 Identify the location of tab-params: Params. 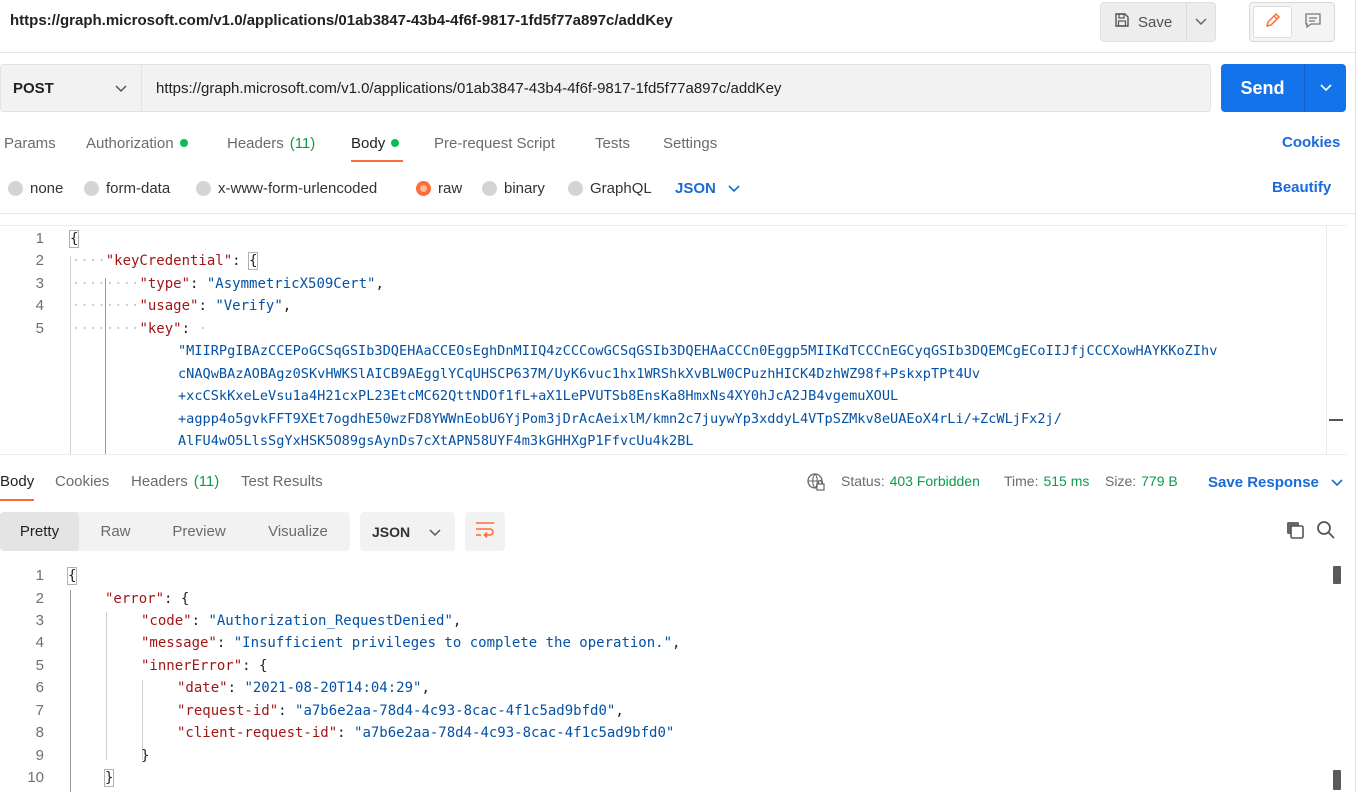
(30, 143).